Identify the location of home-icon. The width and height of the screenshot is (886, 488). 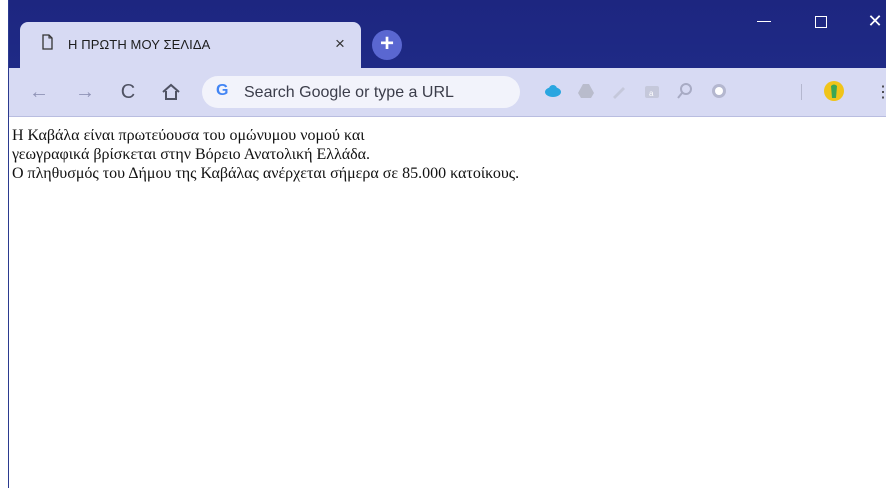
(171, 91).